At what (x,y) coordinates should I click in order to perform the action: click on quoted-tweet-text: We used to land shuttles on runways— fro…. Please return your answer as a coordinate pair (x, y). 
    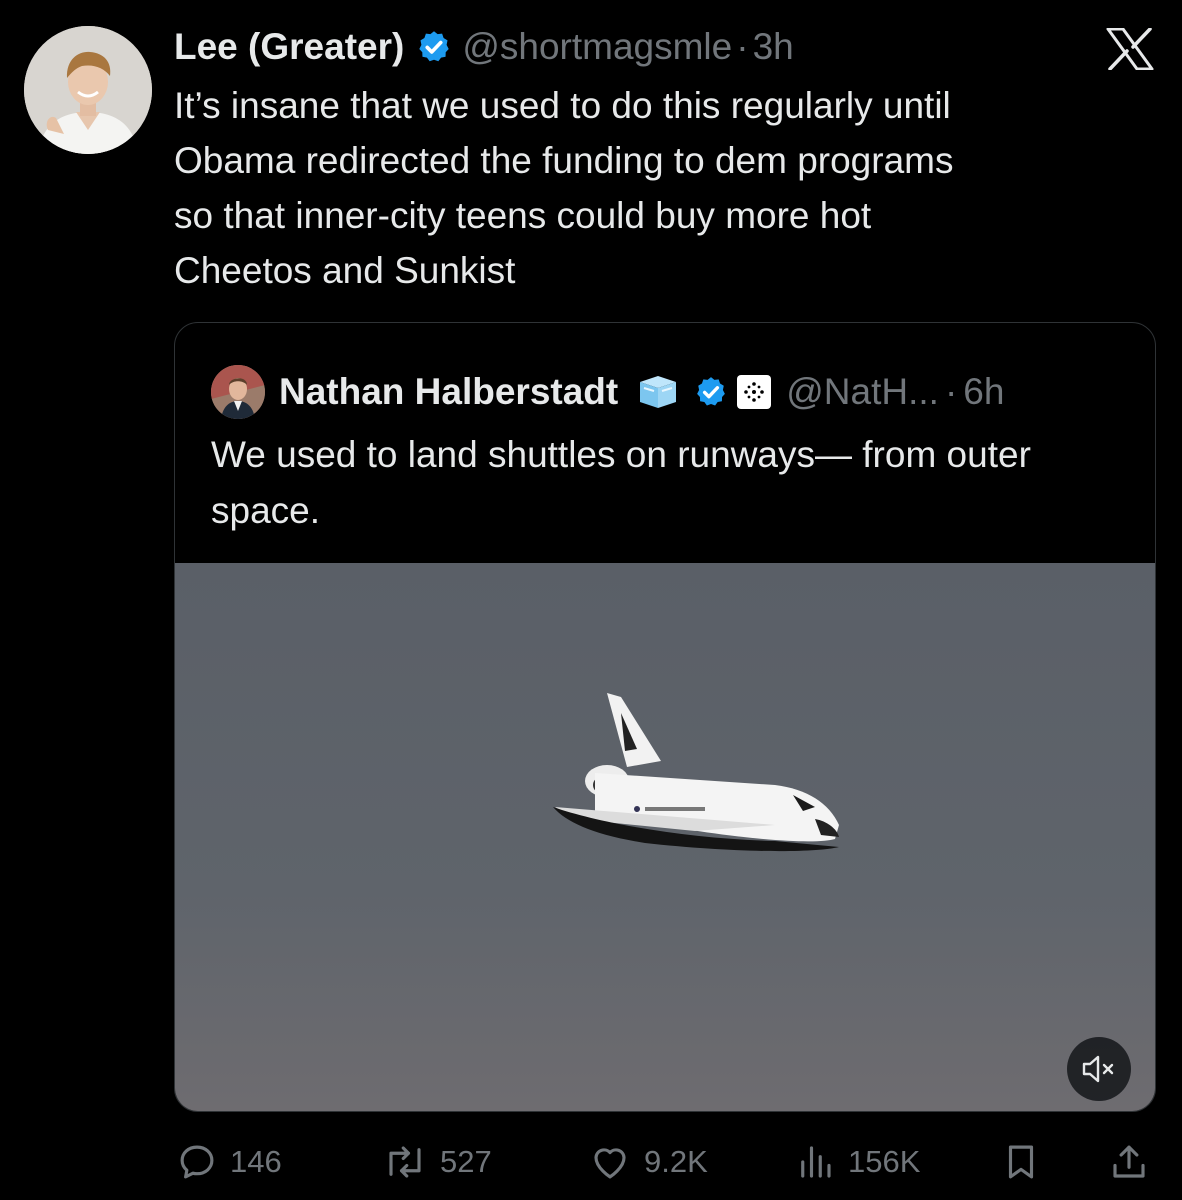
    Looking at the image, I should click on (621, 482).